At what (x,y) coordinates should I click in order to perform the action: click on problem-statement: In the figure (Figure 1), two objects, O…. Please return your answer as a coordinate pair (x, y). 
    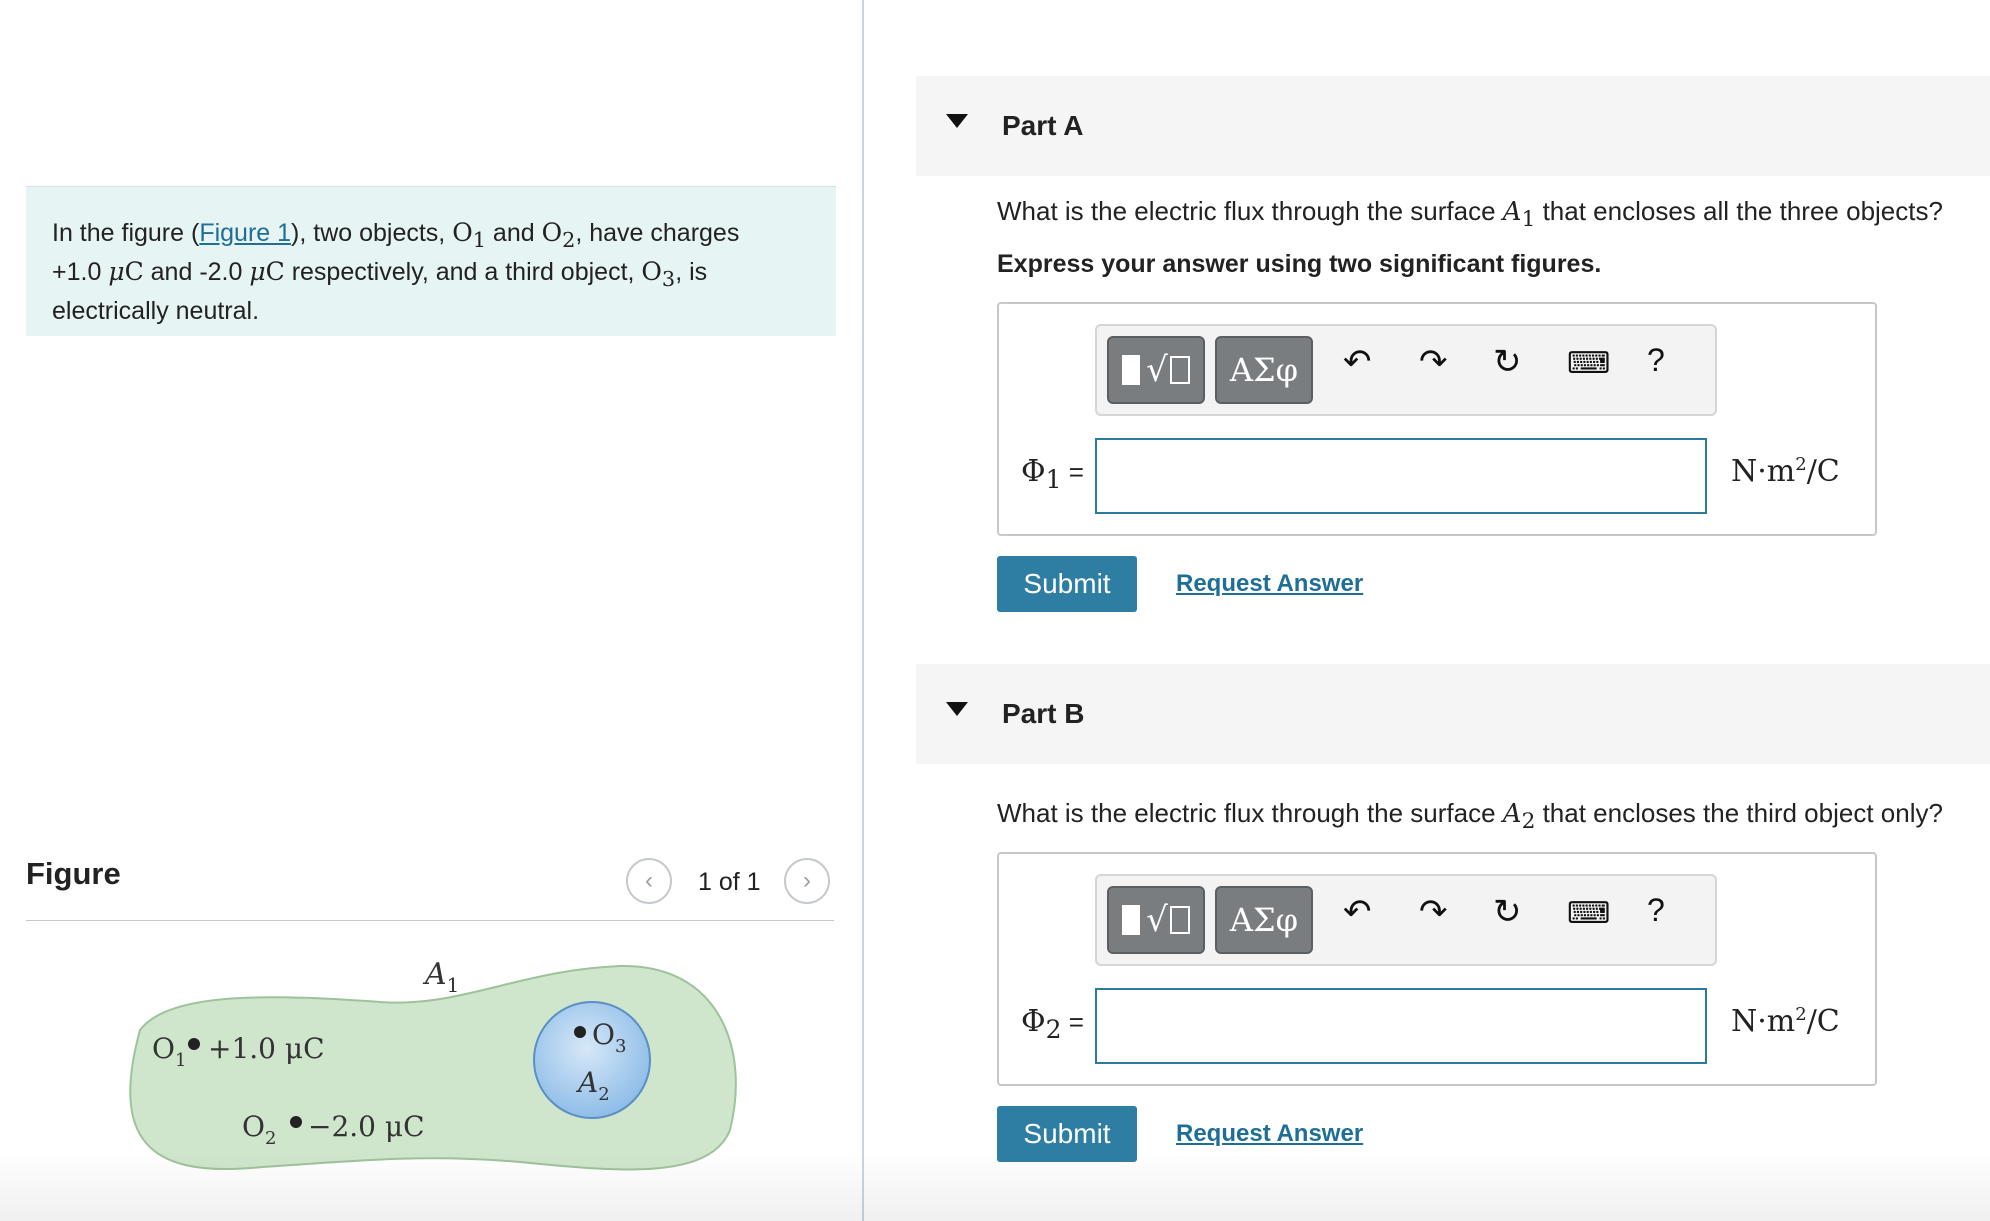
    Looking at the image, I should click on (431, 261).